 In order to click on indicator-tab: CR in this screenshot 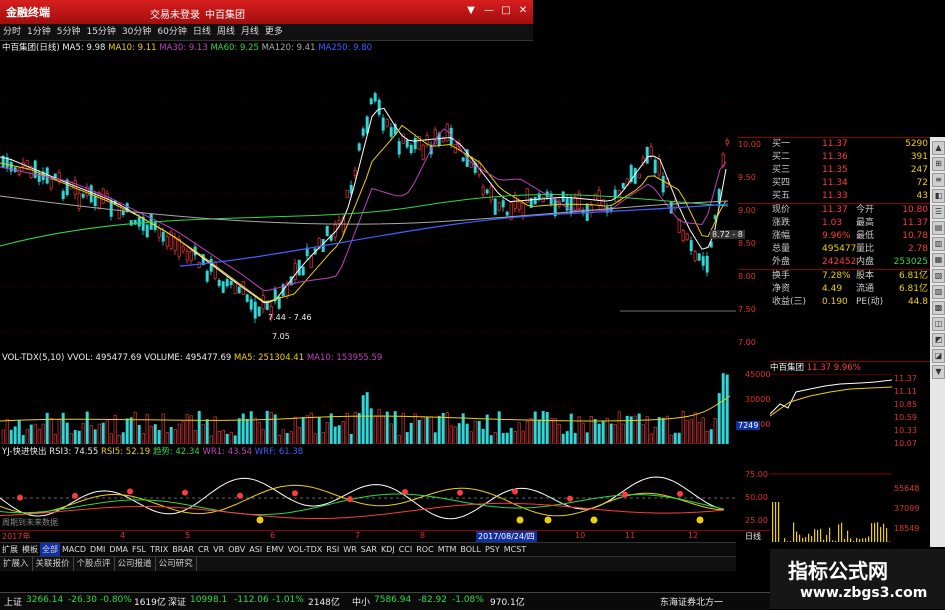, I will do `click(203, 550)`.